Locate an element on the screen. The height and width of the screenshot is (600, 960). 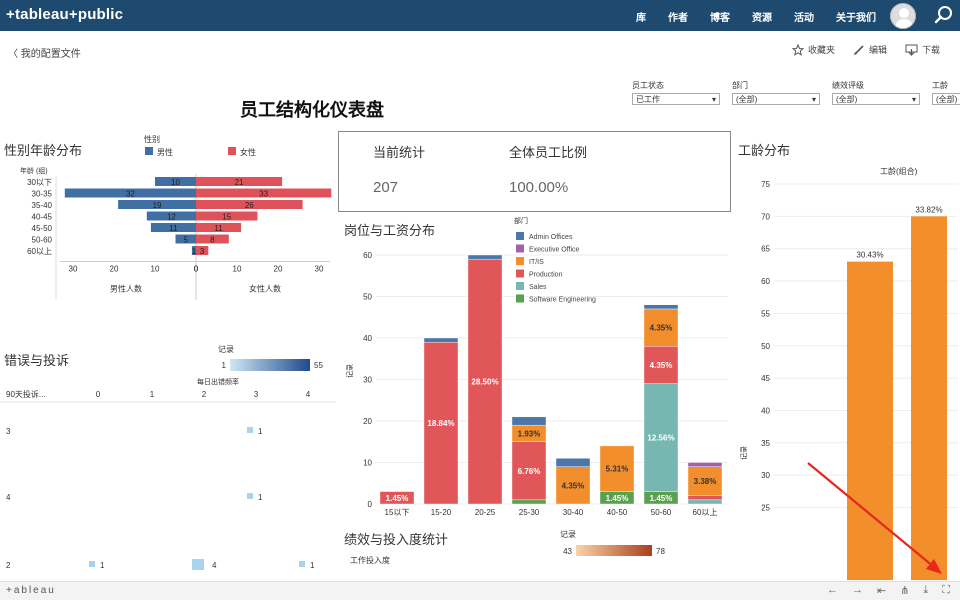
edit-label: 编辑 is located at coordinates (877, 50).